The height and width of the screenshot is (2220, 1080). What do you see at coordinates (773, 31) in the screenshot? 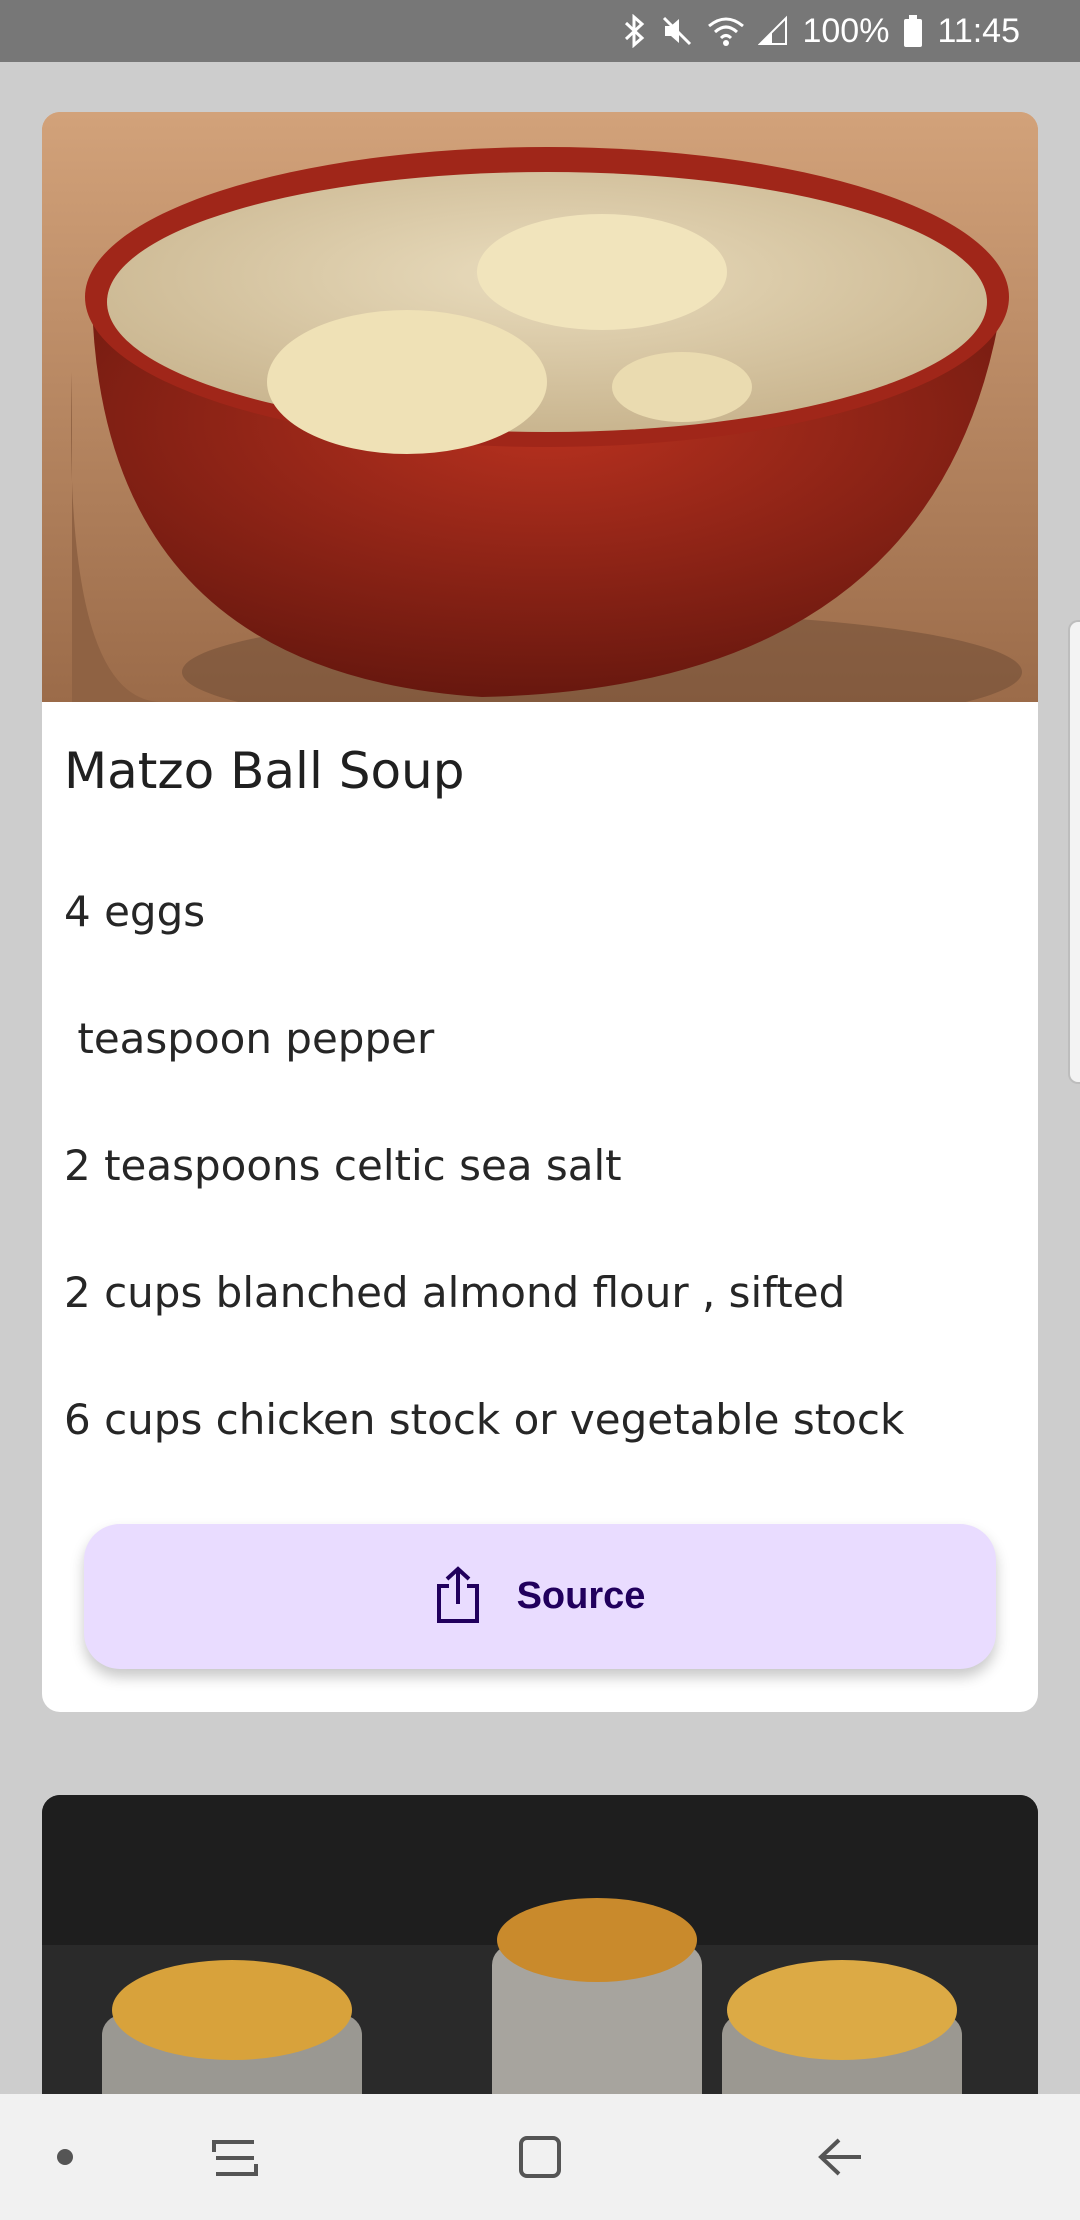
I see `signal-icon` at bounding box center [773, 31].